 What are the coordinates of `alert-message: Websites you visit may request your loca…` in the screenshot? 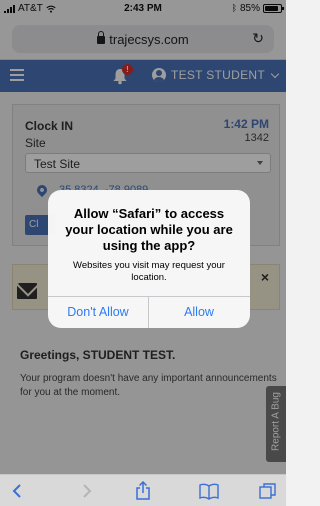 It's located at (149, 271).